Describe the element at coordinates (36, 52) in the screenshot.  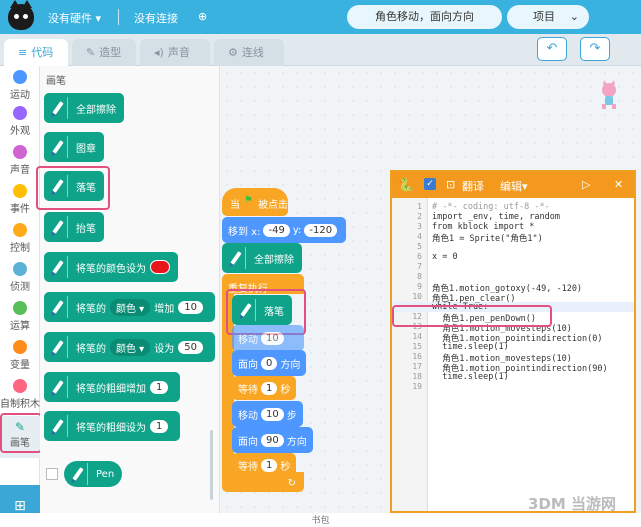
I see `tab-code: ≡ 代码` at that location.